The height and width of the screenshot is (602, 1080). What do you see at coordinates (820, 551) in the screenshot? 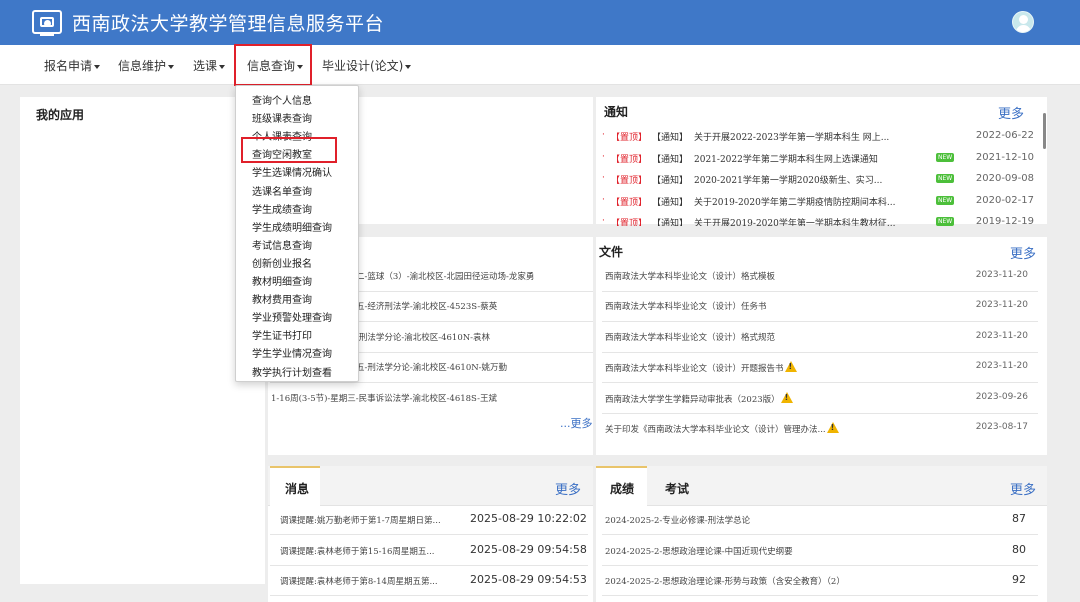
I see `grade-row: 2024-2025-2-思想政治理论课-中国近现代史纲要 80` at bounding box center [820, 551].